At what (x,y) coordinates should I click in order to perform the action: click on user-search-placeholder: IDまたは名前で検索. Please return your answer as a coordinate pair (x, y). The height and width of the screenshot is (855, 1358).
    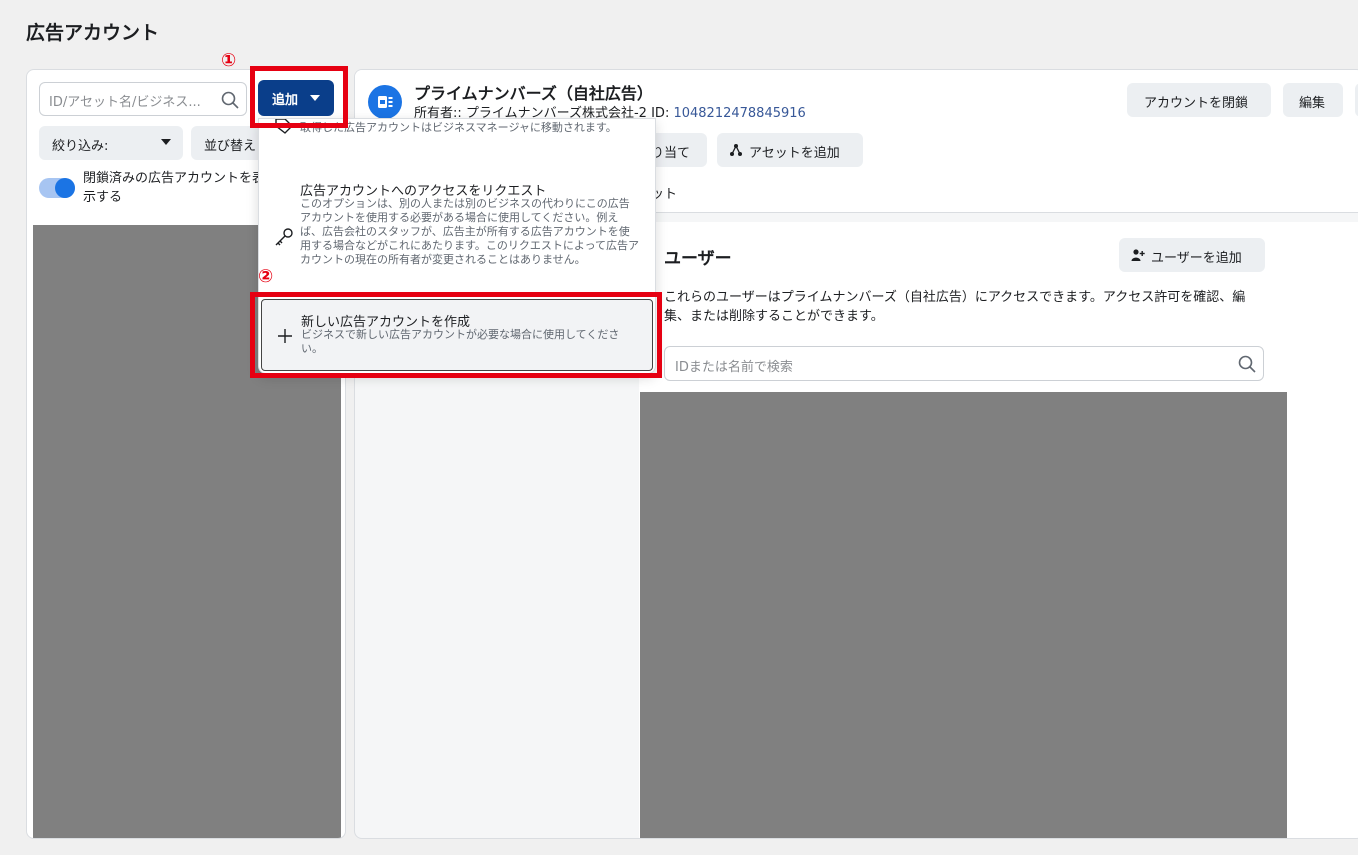
    Looking at the image, I should click on (734, 367).